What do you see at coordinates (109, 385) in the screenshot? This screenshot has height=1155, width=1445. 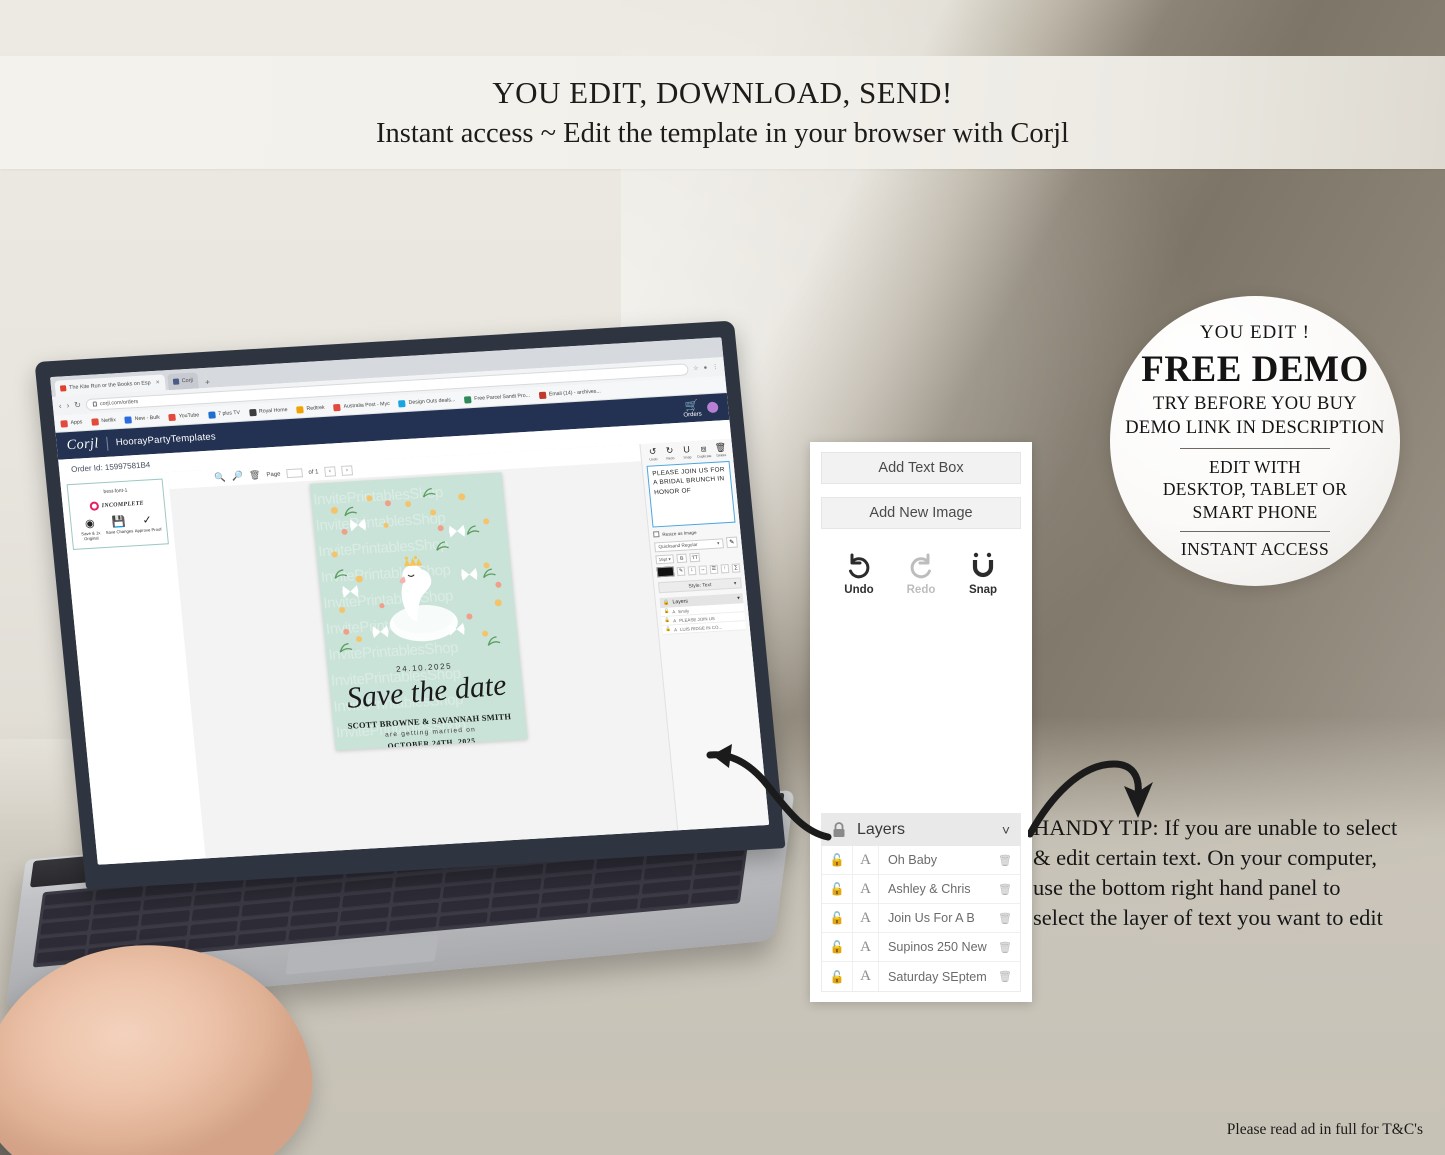 I see `browser-tab-title: The Kite Run or the Books on Esp` at bounding box center [109, 385].